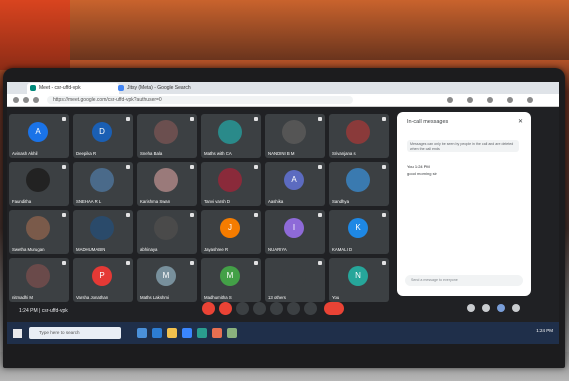  What do you see at coordinates (471, 308) in the screenshot?
I see `info-icon` at bounding box center [471, 308].